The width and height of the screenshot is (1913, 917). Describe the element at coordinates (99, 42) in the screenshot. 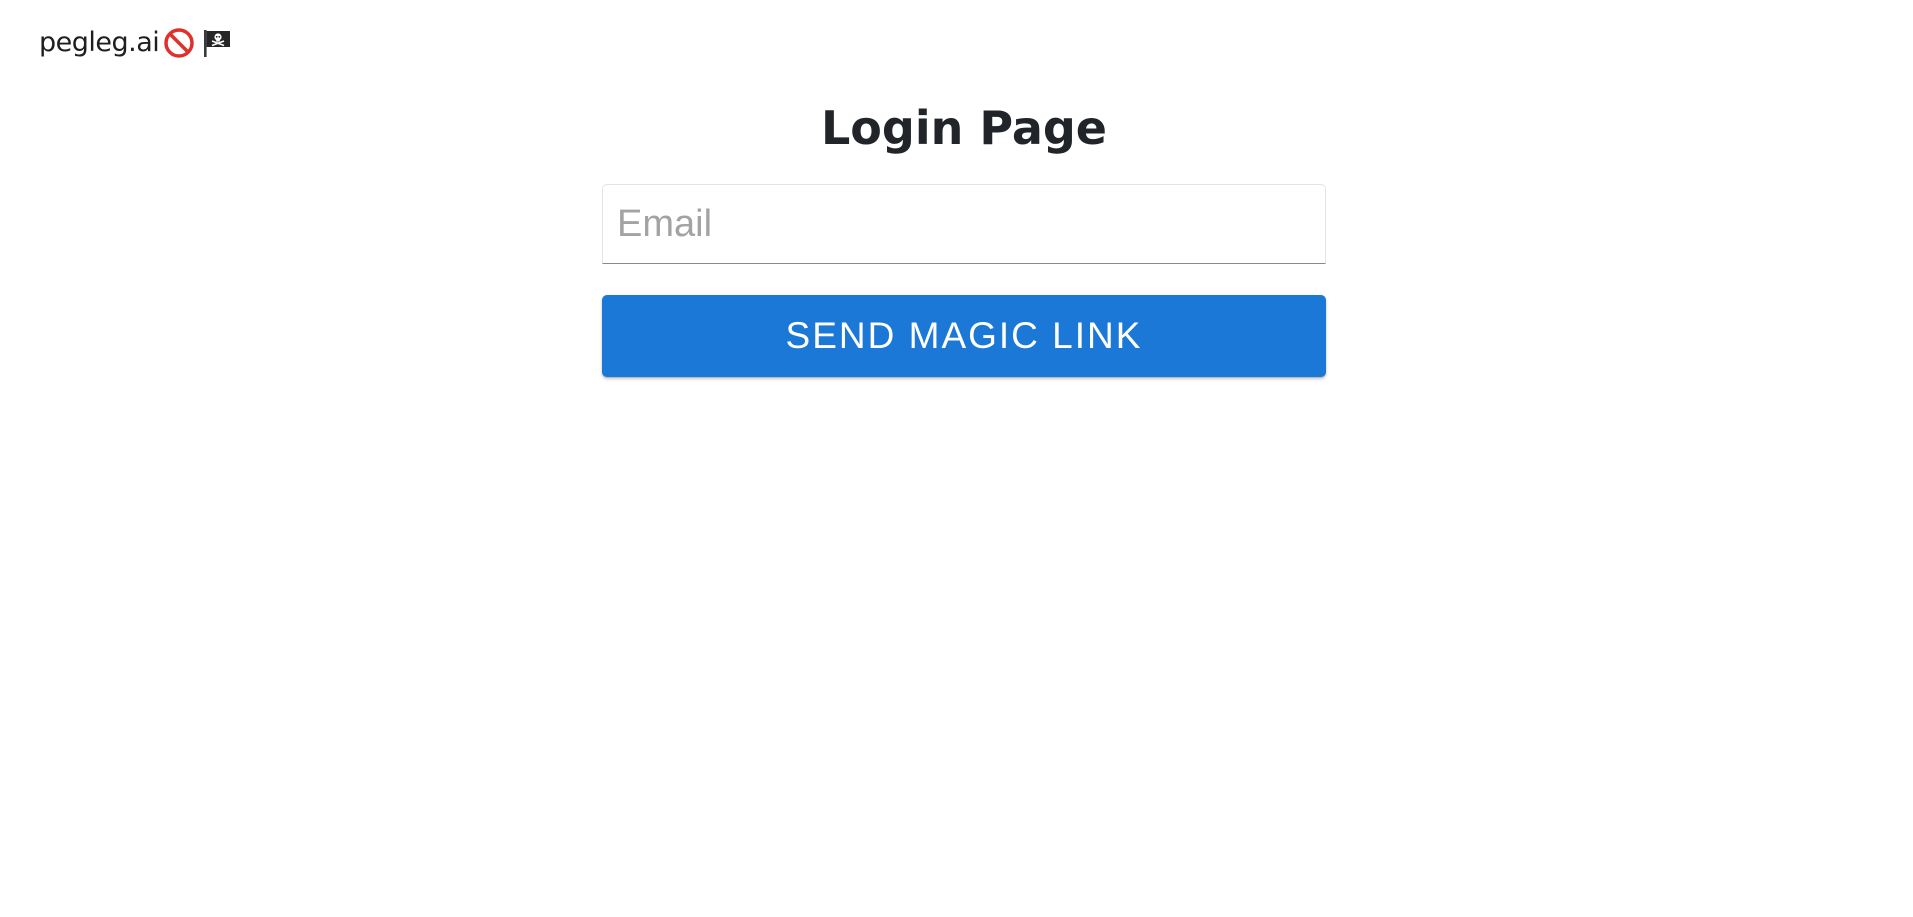

I see `brand-name: pegleg.ai` at that location.